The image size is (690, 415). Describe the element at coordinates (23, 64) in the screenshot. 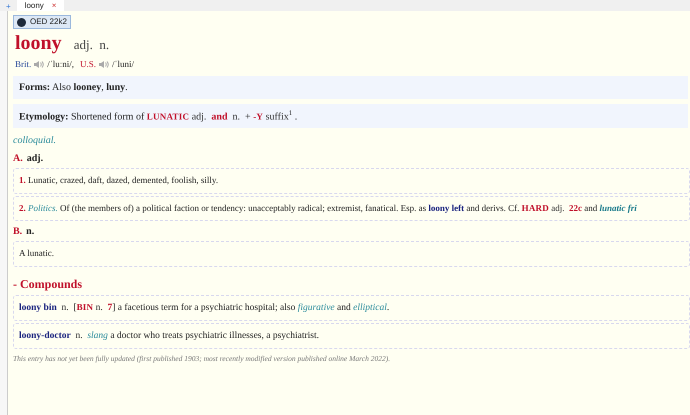

I see `region-label: Brit.` at that location.